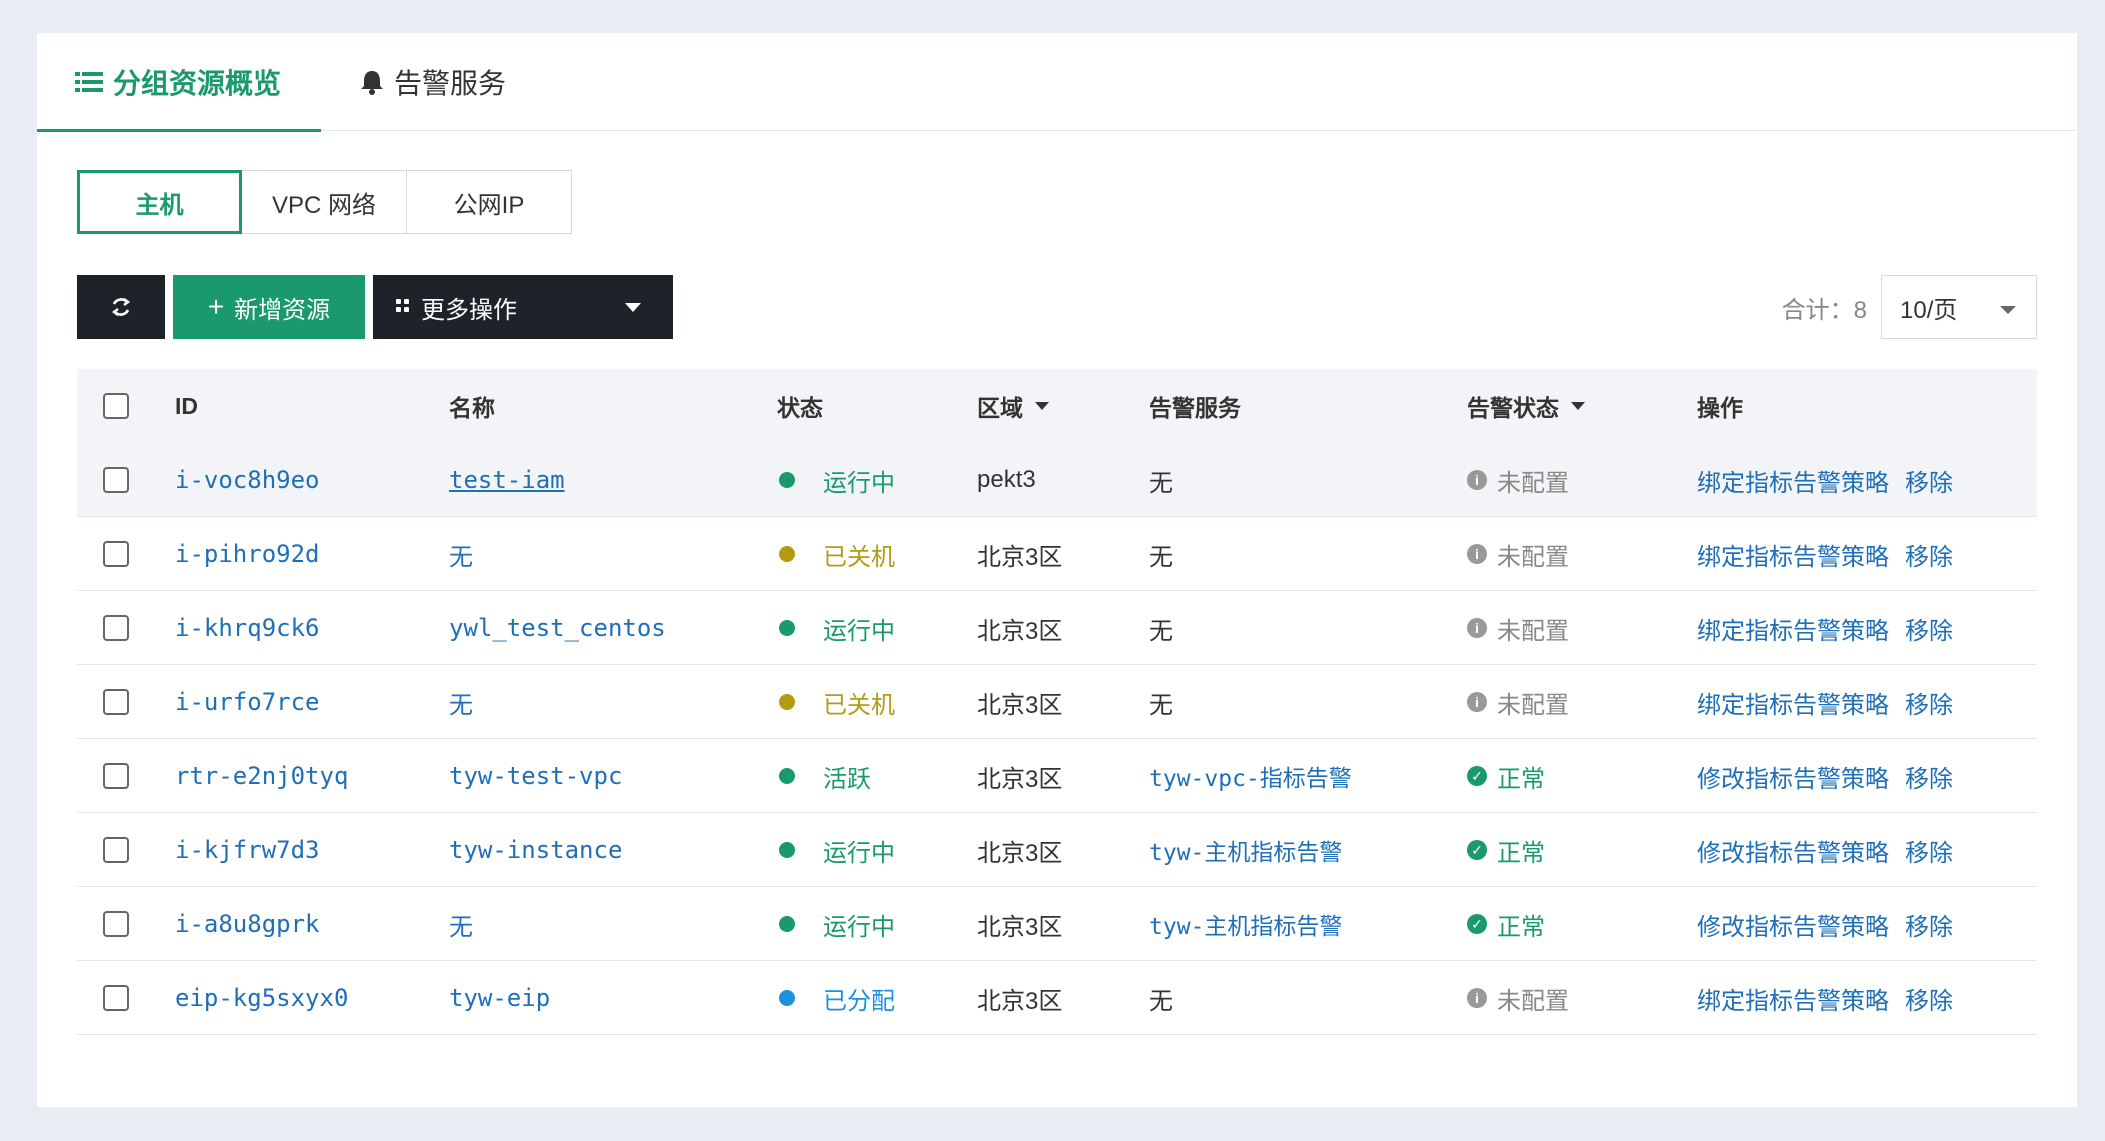 The image size is (2105, 1141). I want to click on status-text: 活跃, so click(847, 779).